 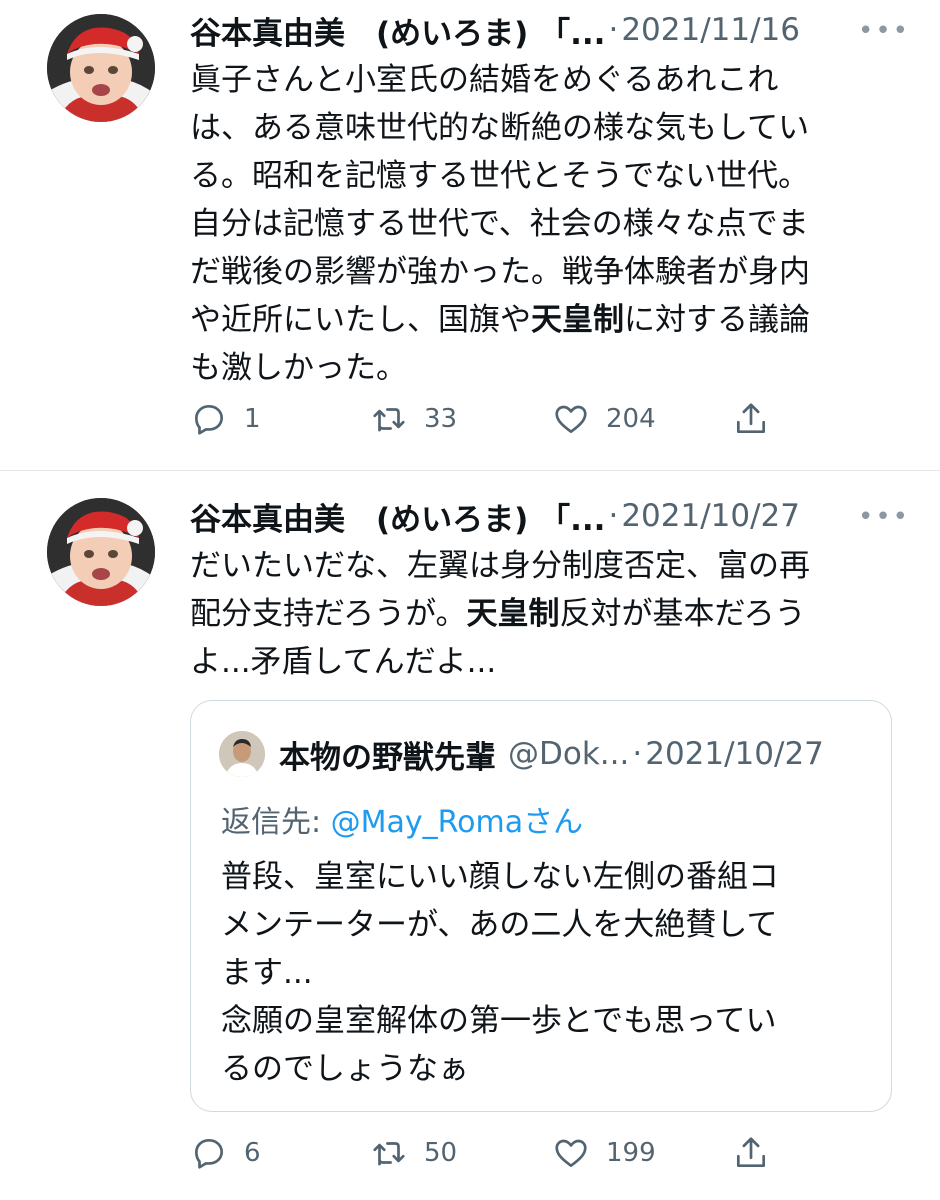 I want to click on quoted-author-name: 本物の野獣先輩, so click(x=387, y=754).